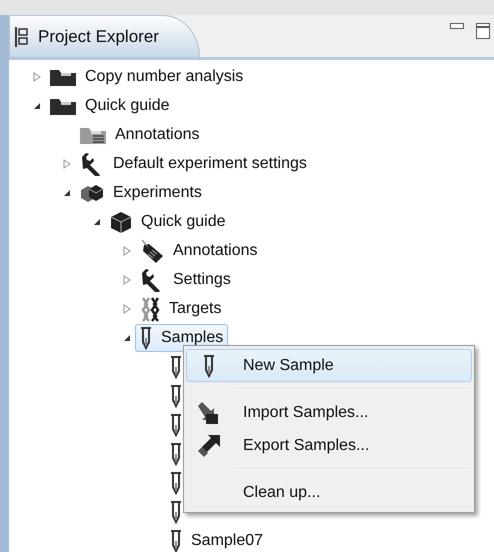  What do you see at coordinates (181, 338) in the screenshot?
I see `tree-item: Samples` at bounding box center [181, 338].